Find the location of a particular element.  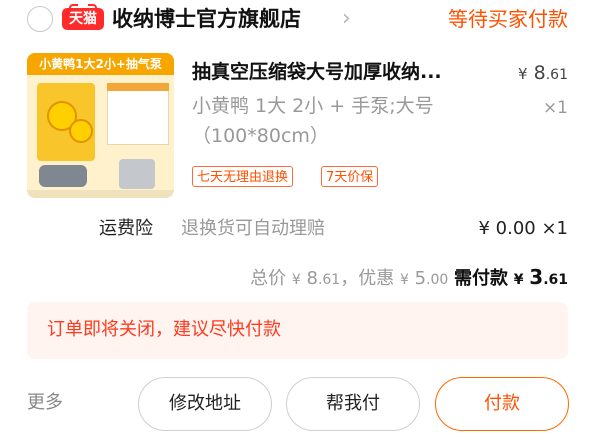

order-totals: 总价 ¥ 8.61，优惠 ¥ 5.00 需付款 ¥ 3.61 is located at coordinates (409, 278).